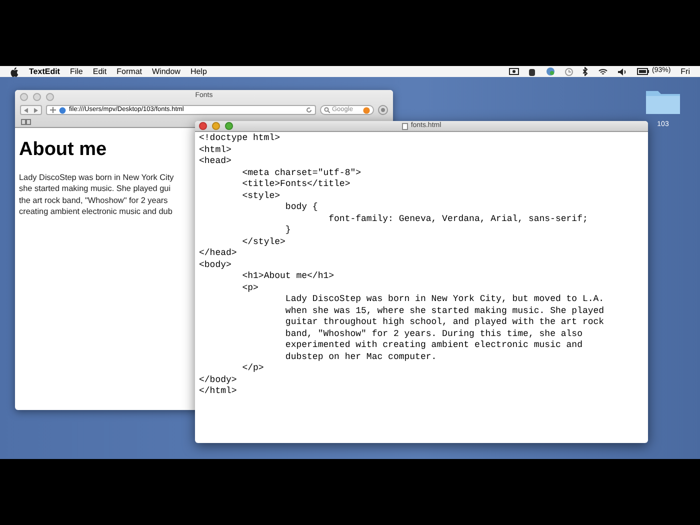 Image resolution: width=700 pixels, height=525 pixels. Describe the element at coordinates (458, 219) in the screenshot. I see `code-line: font-family: Geneva, Verdana, Arial, sans-serif;` at that location.